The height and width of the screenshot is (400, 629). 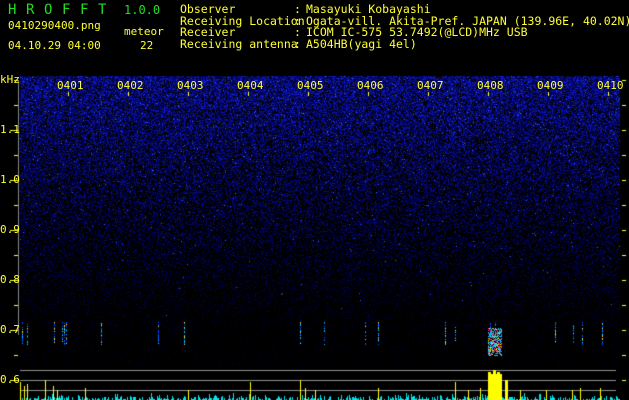 I want to click on info-label: Receiving antenna, so click(x=239, y=44).